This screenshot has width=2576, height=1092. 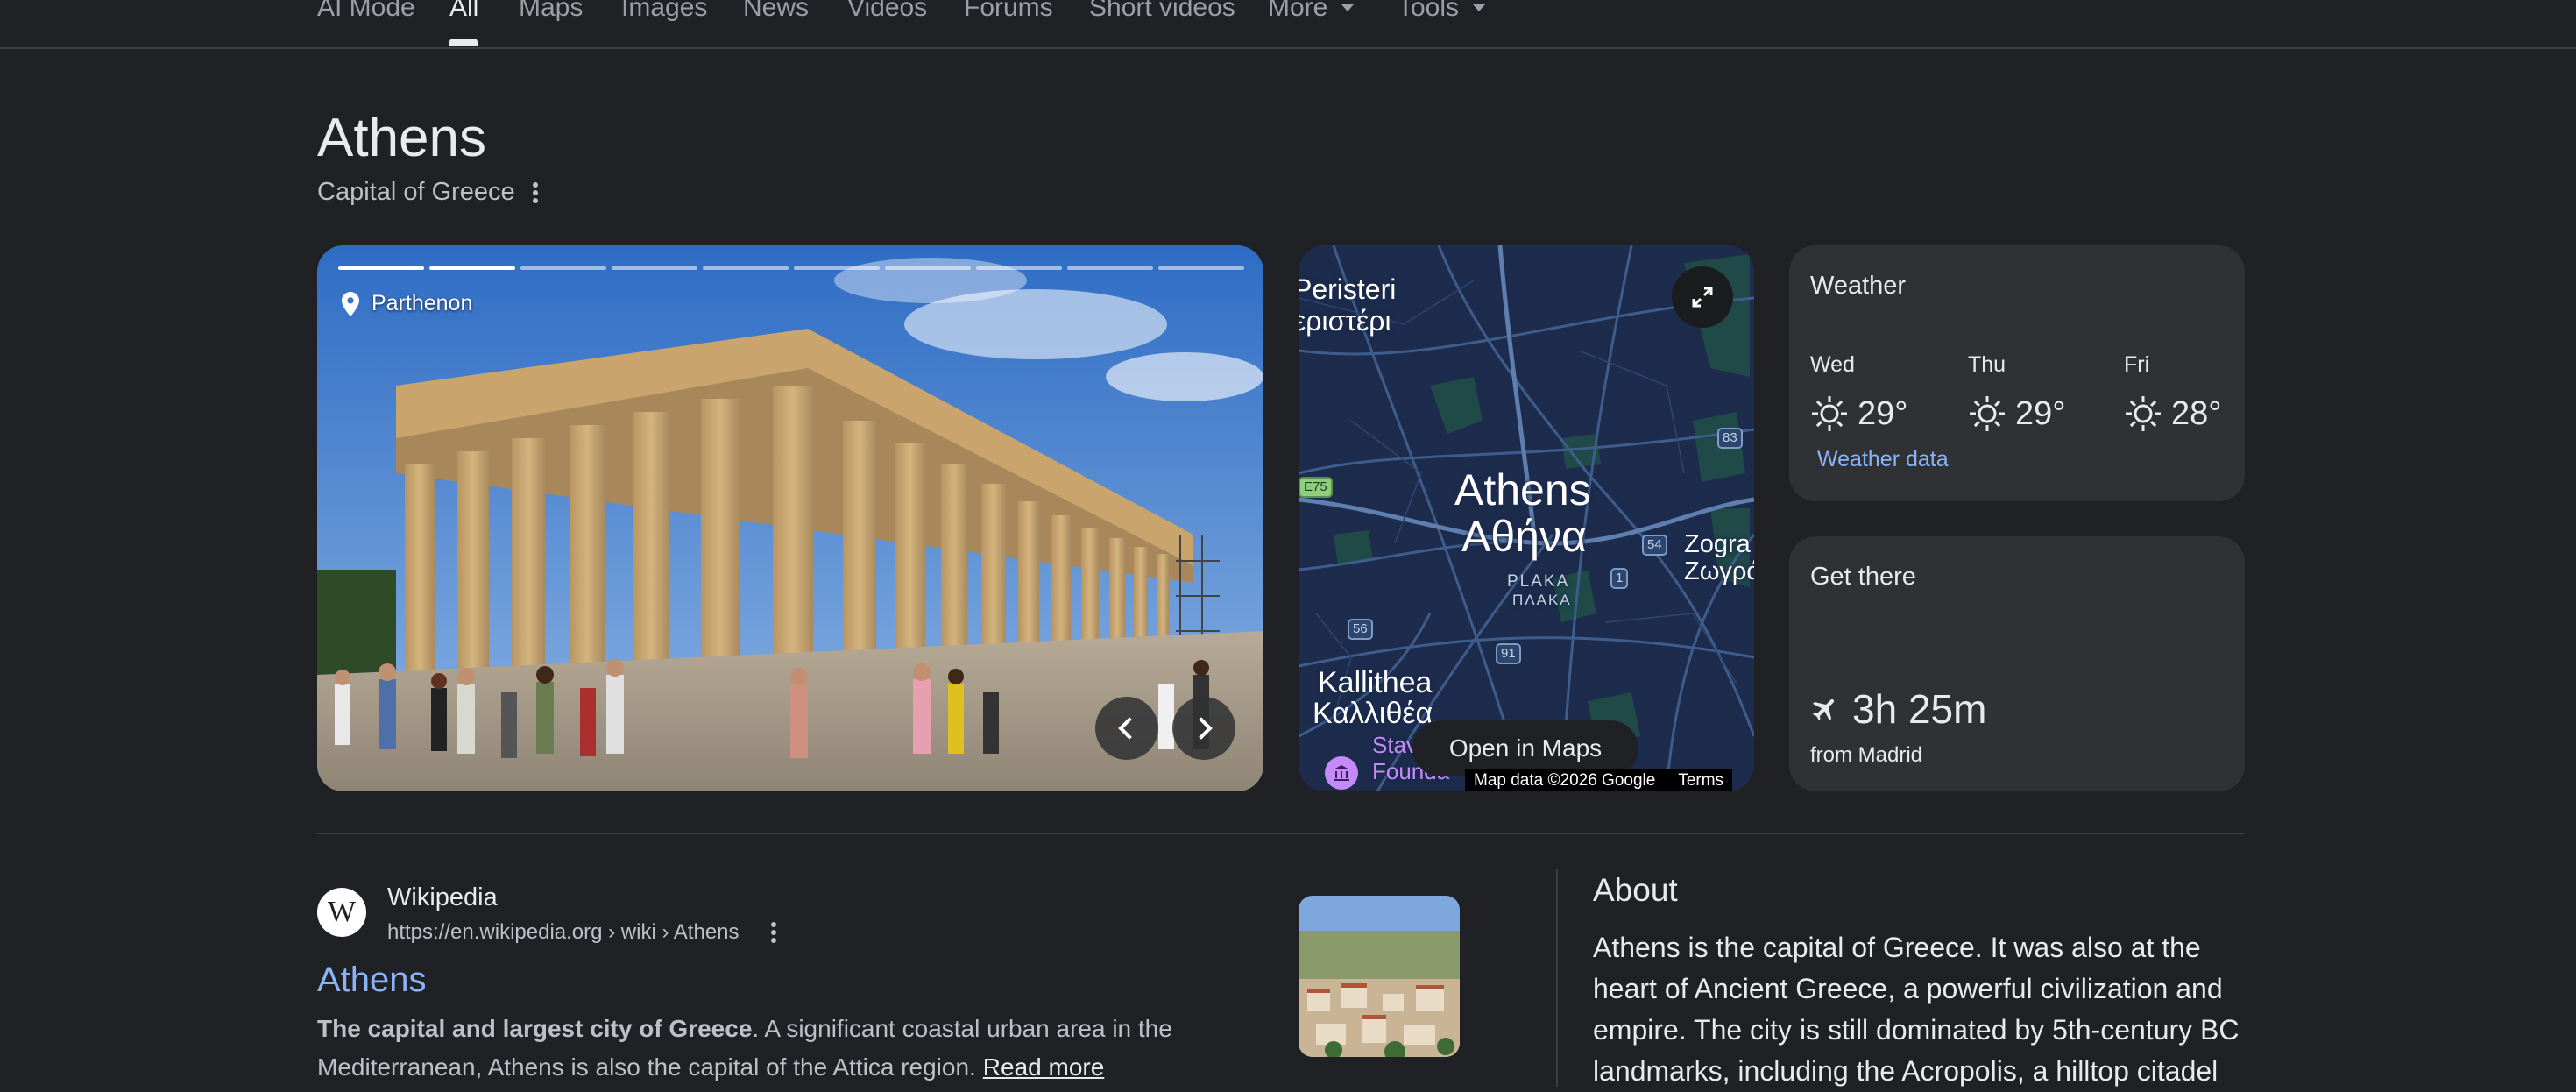 I want to click on tab-news: News, so click(x=776, y=11).